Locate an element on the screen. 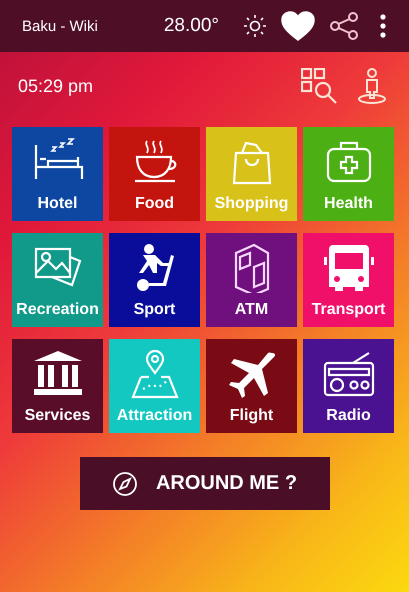 The width and height of the screenshot is (409, 592). category-tile: Services is located at coordinates (57, 386).